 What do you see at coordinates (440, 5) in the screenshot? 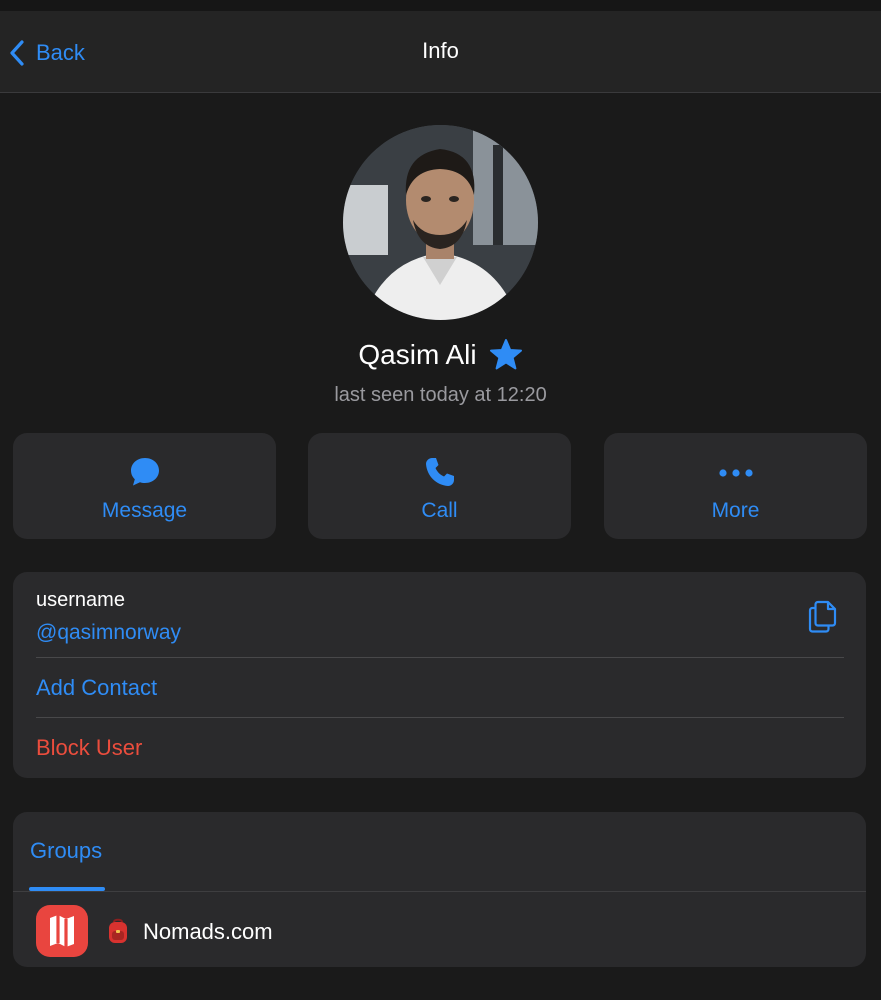
I see `status-strip` at bounding box center [440, 5].